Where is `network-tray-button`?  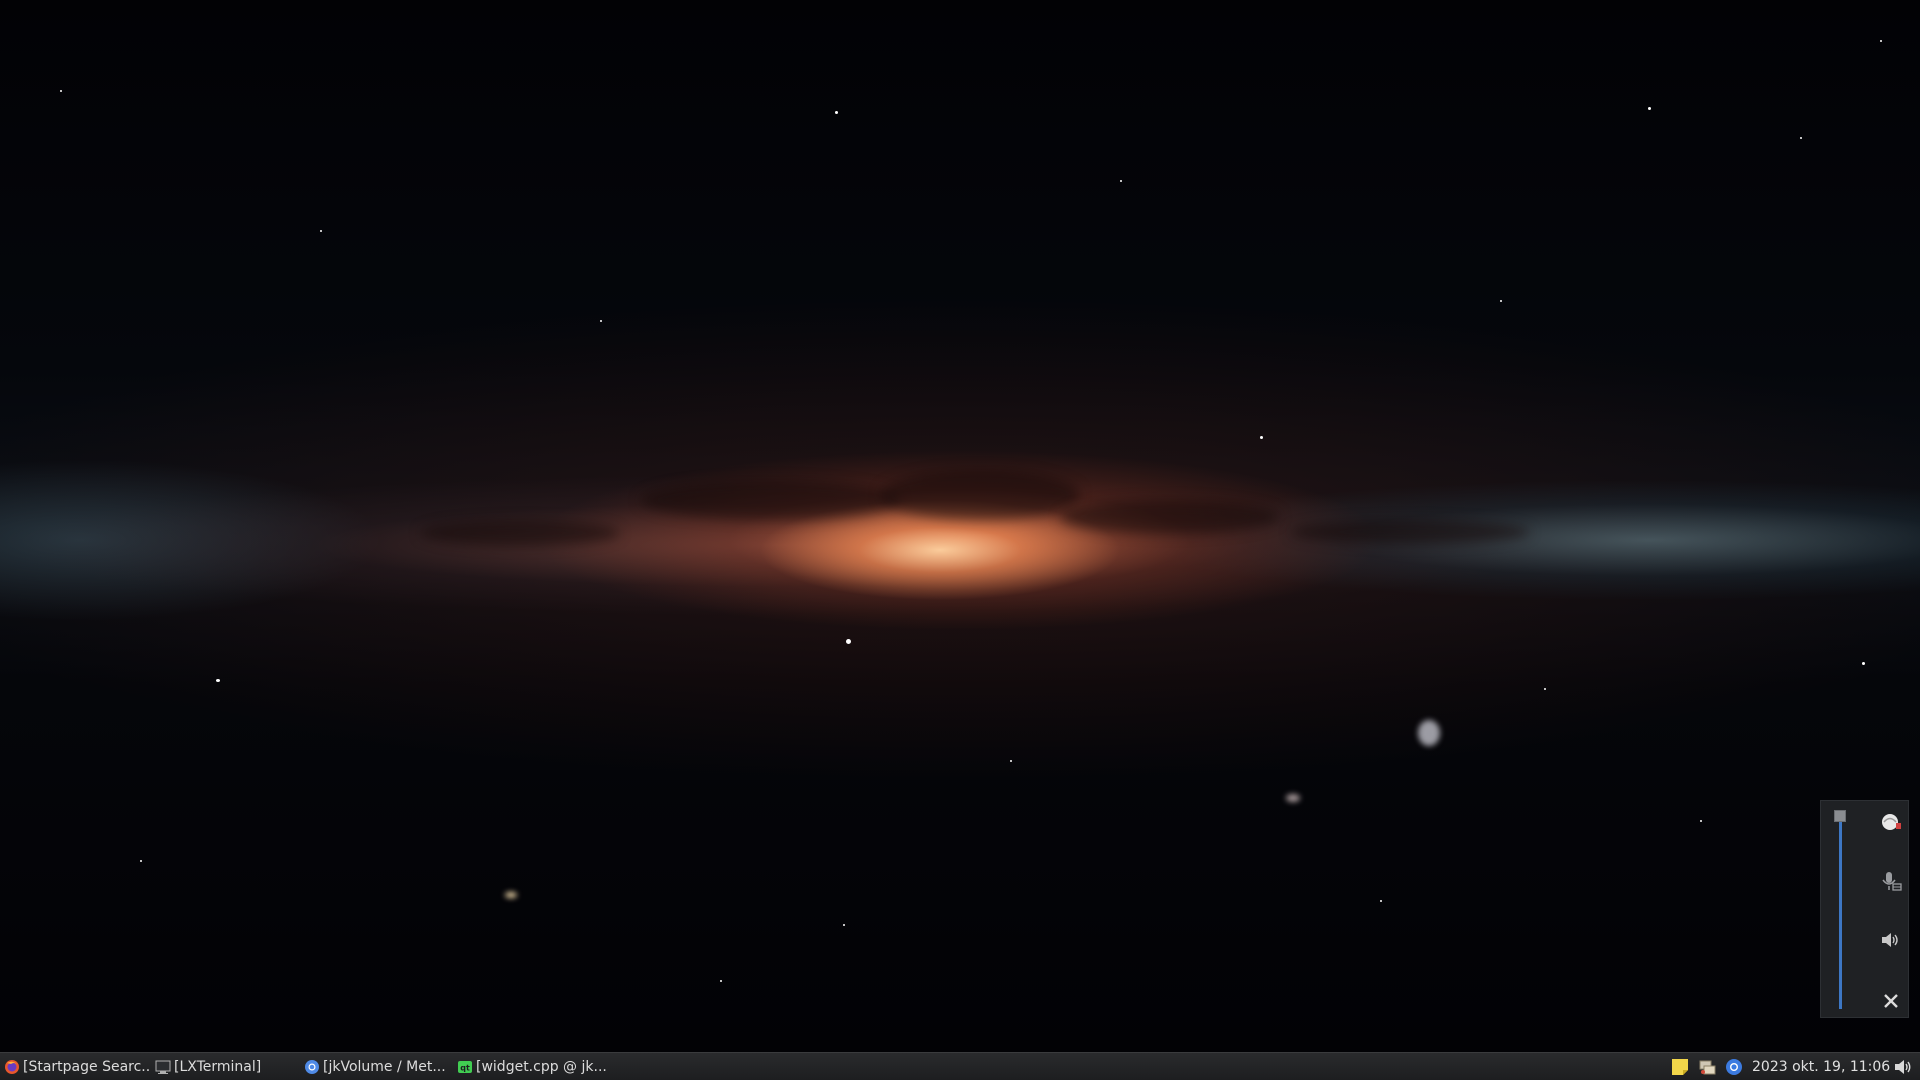 network-tray-button is located at coordinates (1707, 1067).